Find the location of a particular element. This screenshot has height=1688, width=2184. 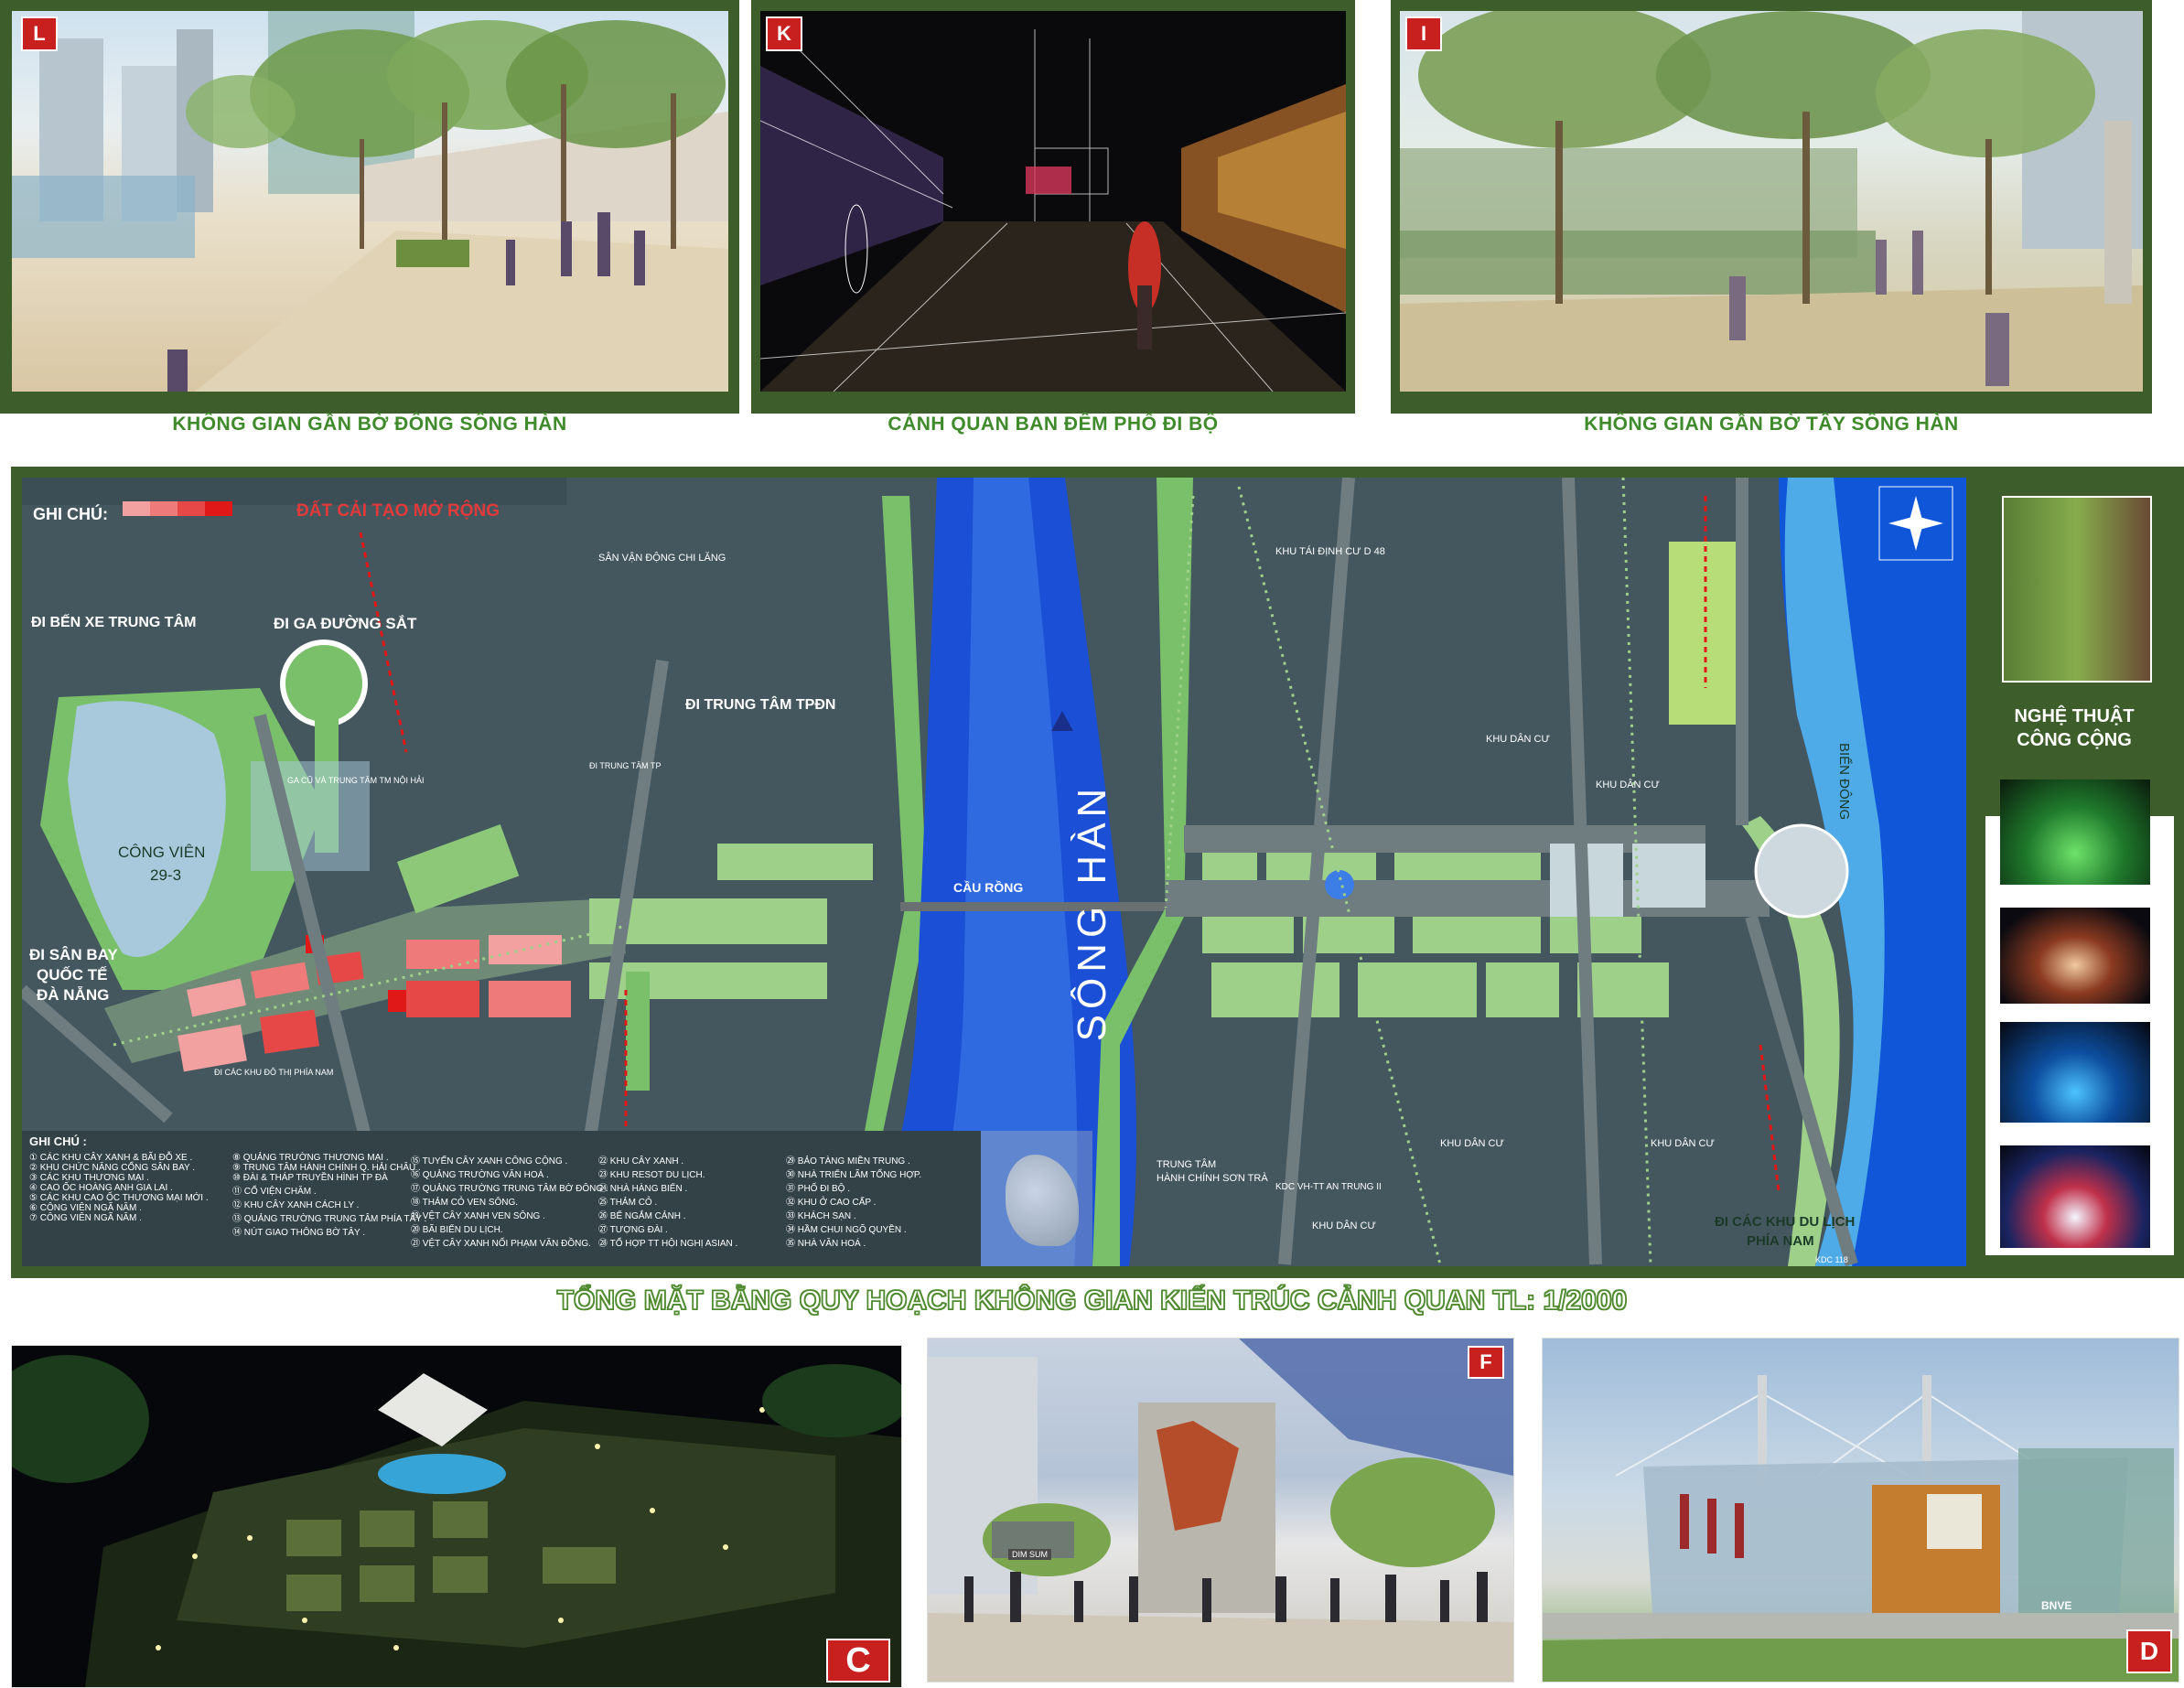

label-bien-dong: BIỂN ĐÔNG is located at coordinates (1844, 782).